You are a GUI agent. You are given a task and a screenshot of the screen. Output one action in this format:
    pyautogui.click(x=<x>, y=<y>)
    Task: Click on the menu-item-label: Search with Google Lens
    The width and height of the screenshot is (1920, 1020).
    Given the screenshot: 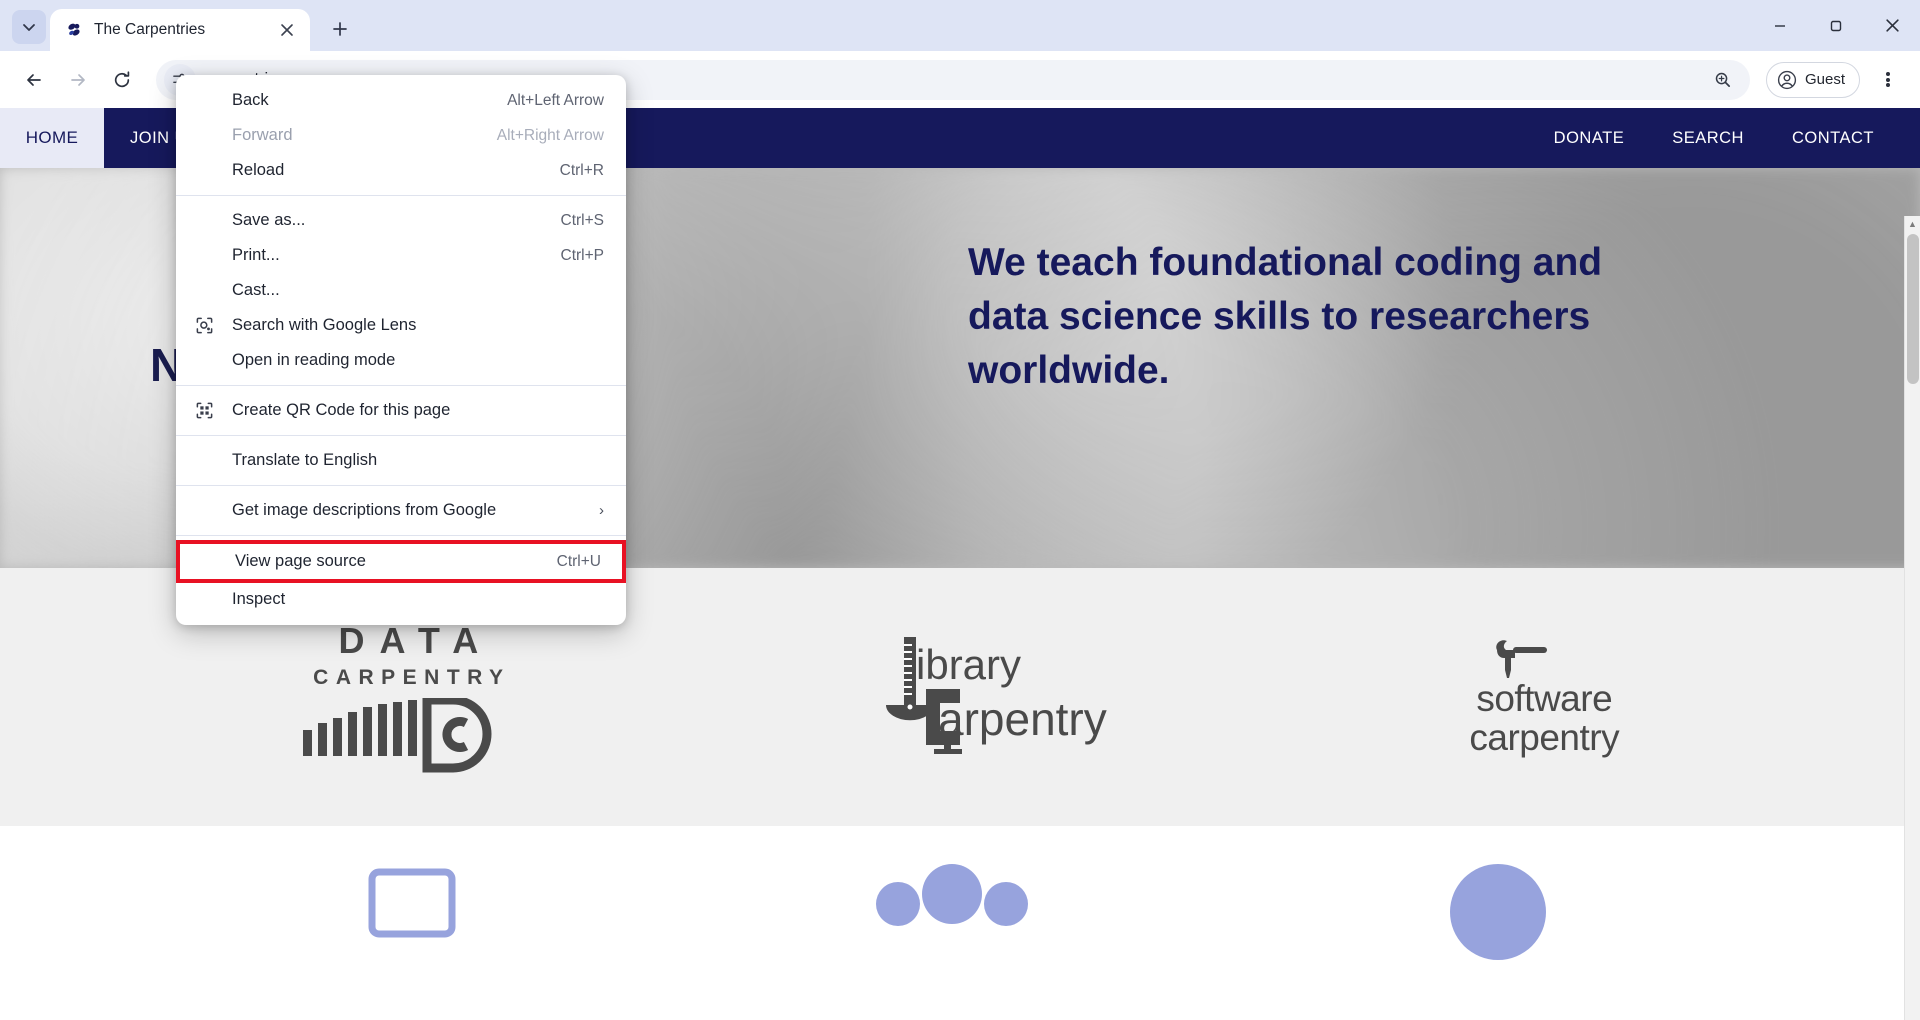 What is the action you would take?
    pyautogui.click(x=324, y=325)
    